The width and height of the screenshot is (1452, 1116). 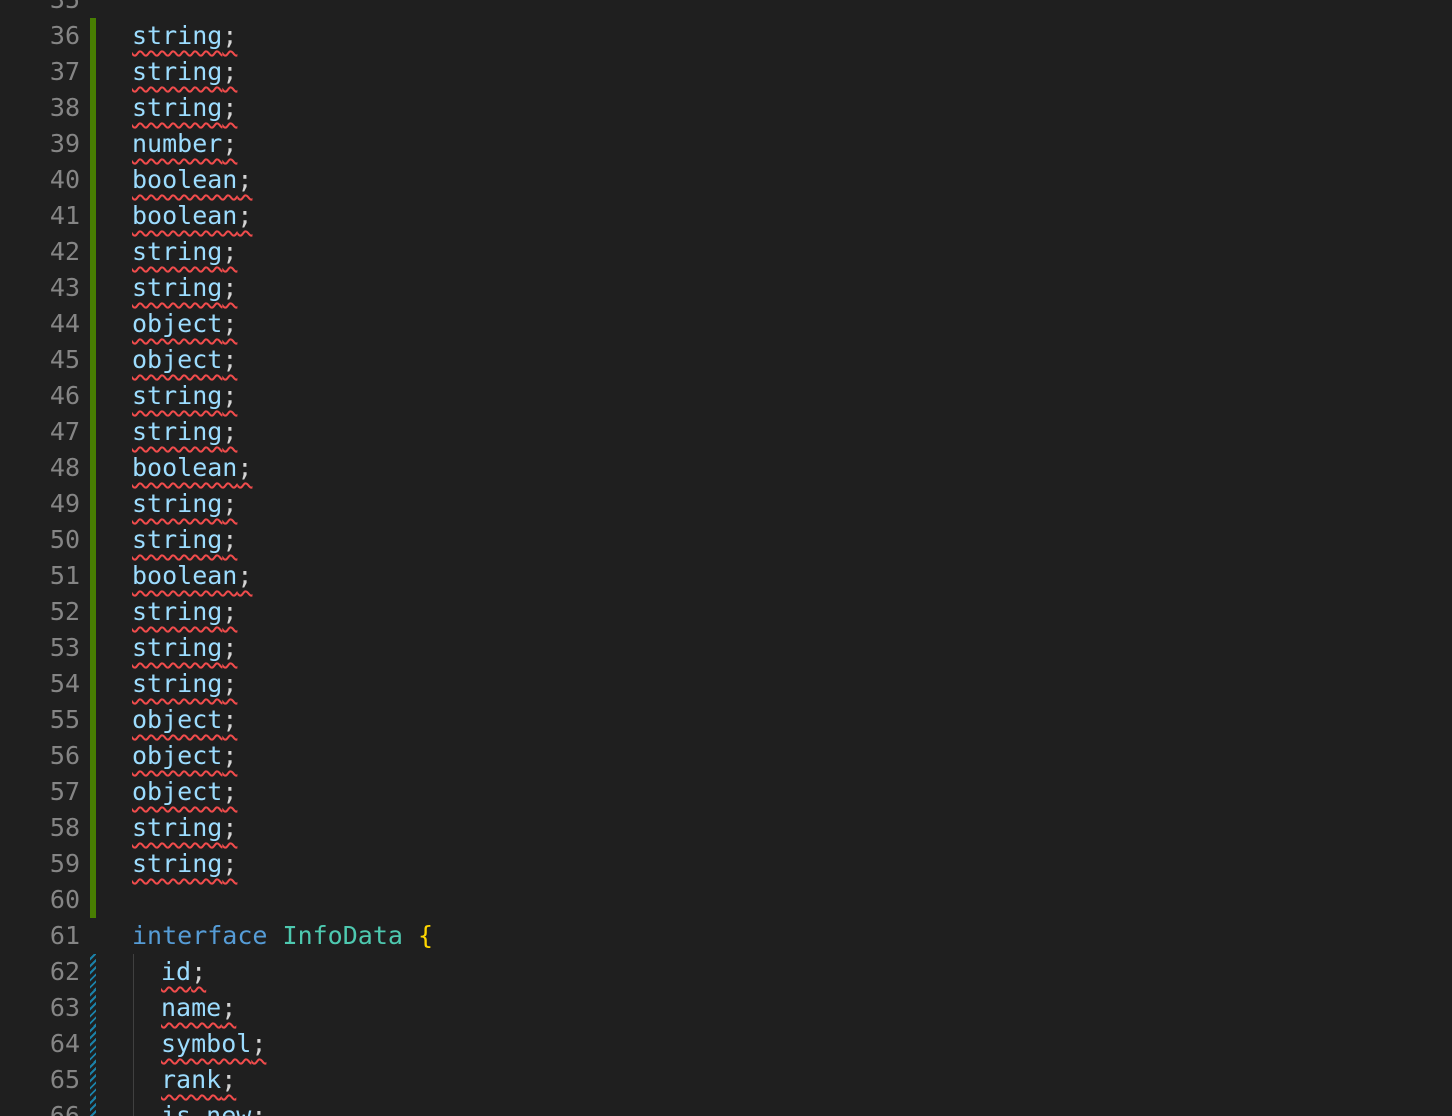 I want to click on code-line: 35, so click(x=726, y=9).